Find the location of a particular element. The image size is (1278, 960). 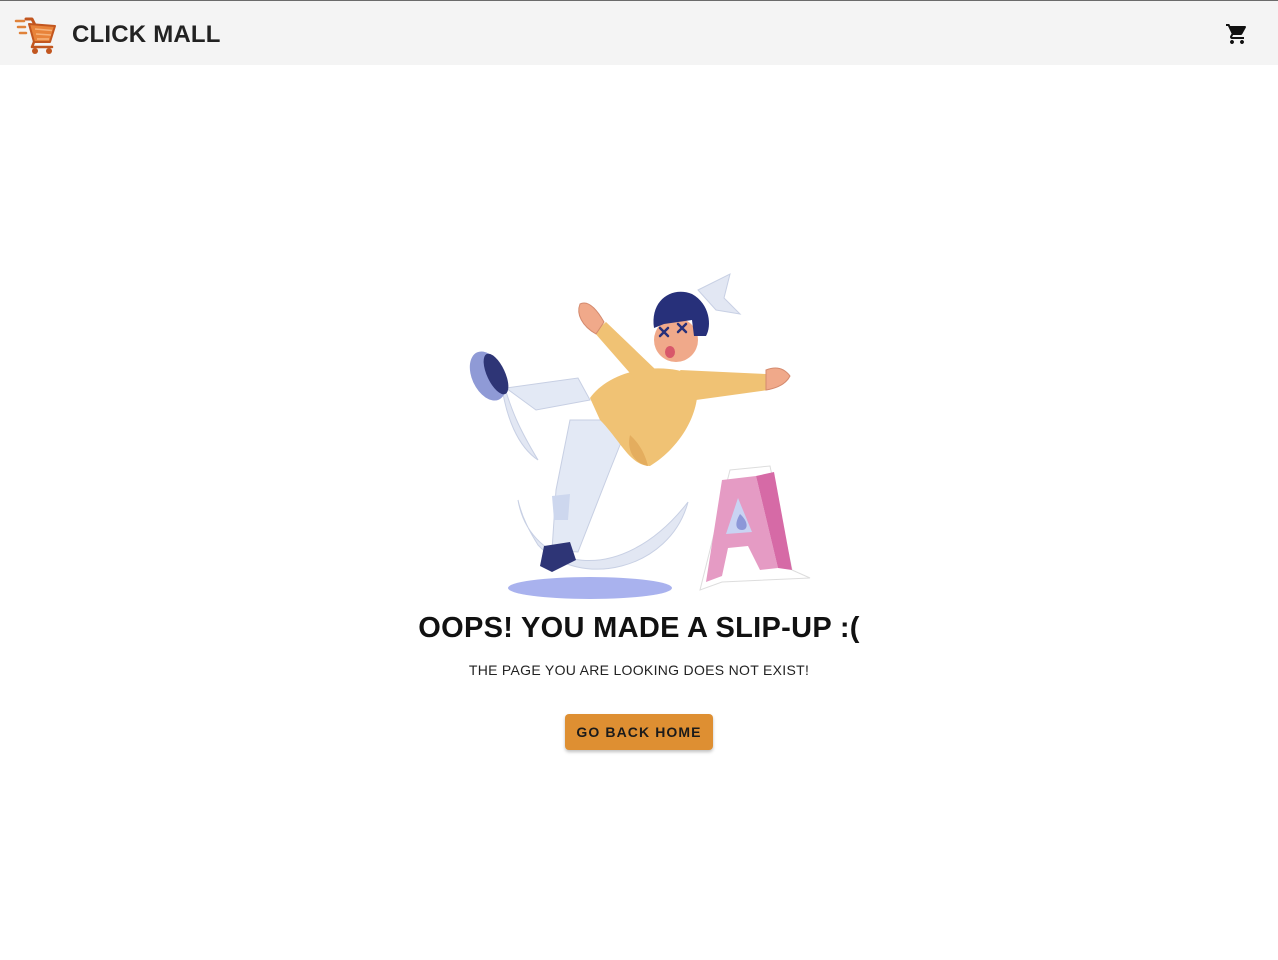

go-back-home-button: GO BACK HOME is located at coordinates (639, 732).